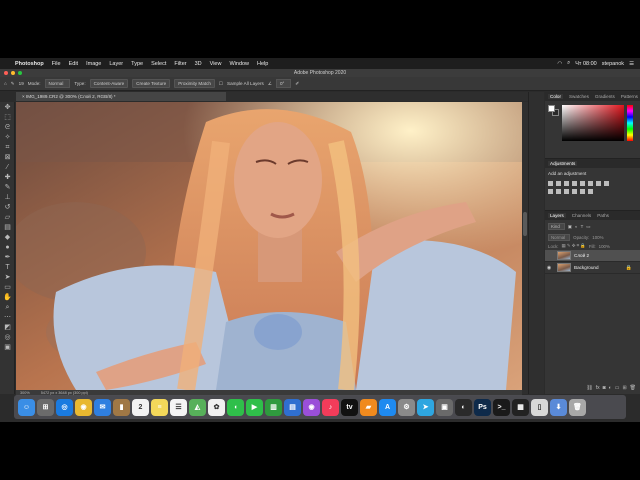 This screenshot has height=480, width=640. Describe the element at coordinates (7, 268) in the screenshot. I see `type-tool-icon: T` at that location.